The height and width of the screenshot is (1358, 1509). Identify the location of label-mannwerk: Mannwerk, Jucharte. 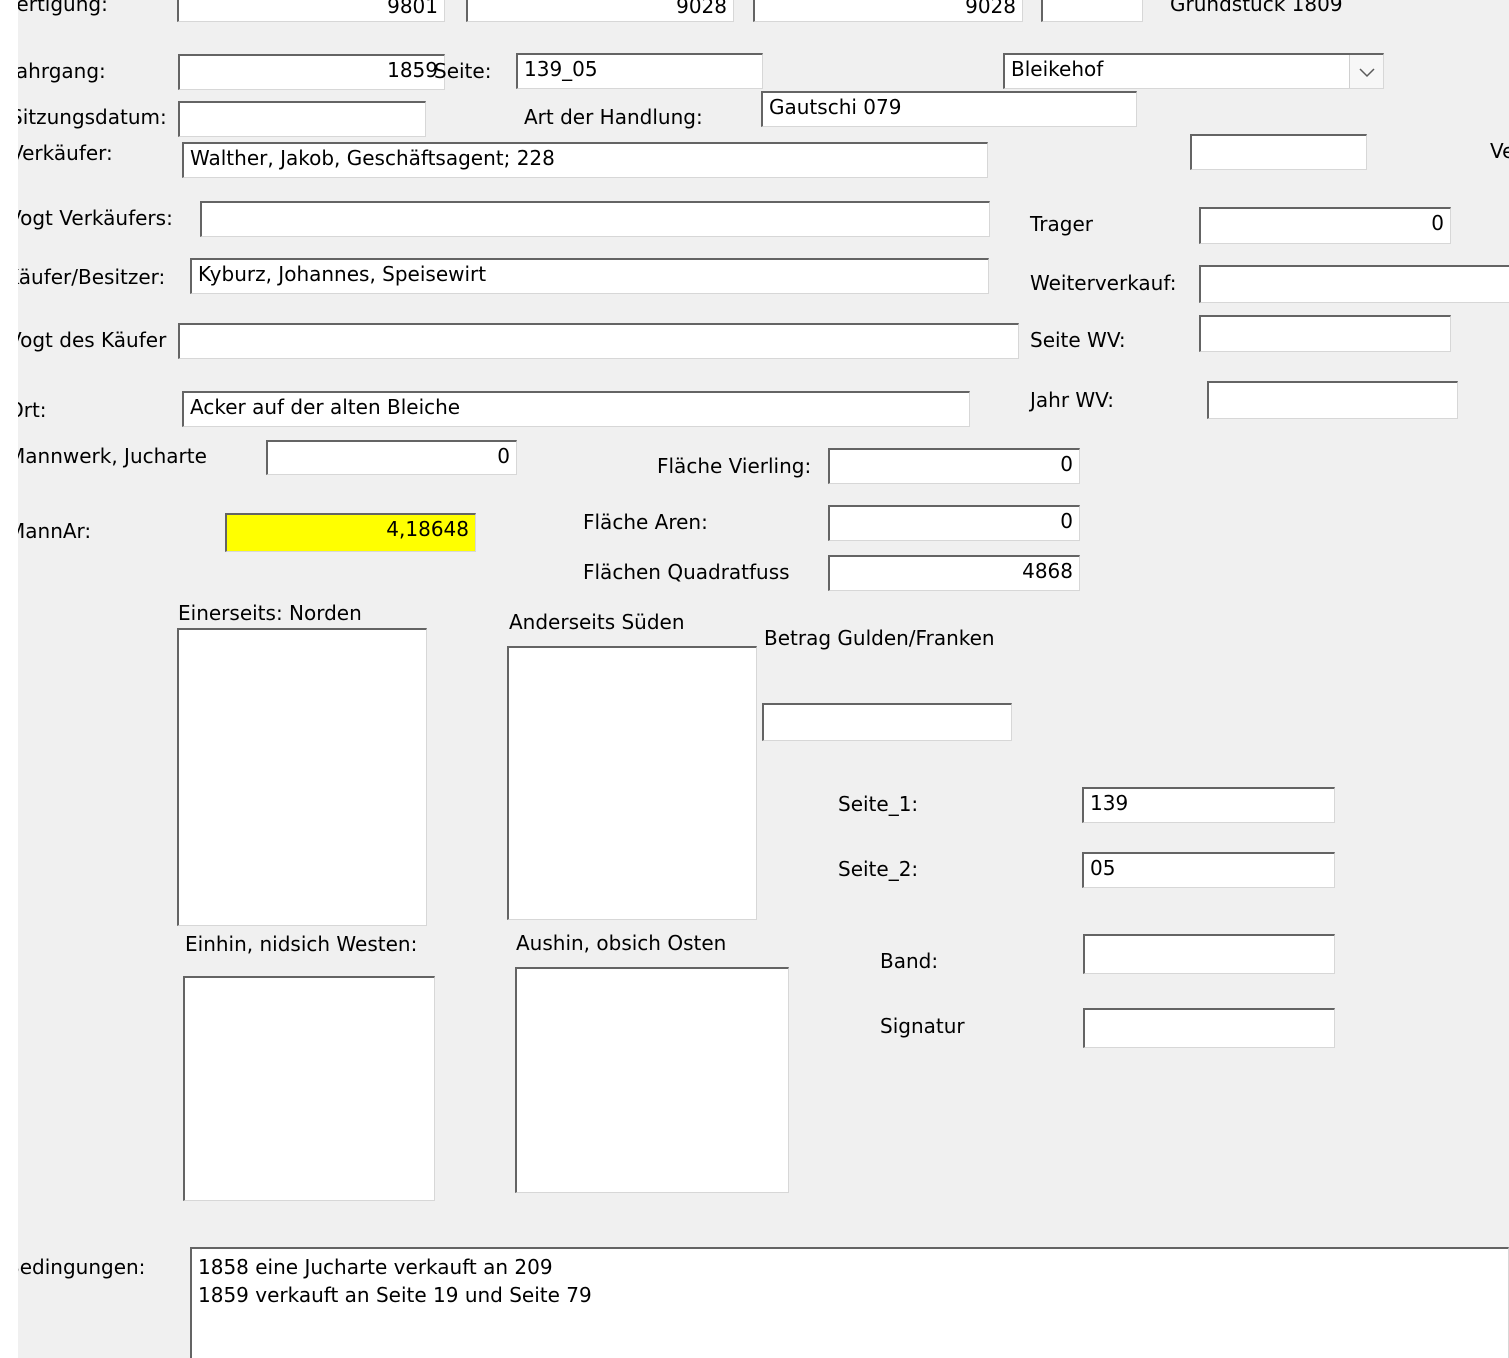
(112, 456).